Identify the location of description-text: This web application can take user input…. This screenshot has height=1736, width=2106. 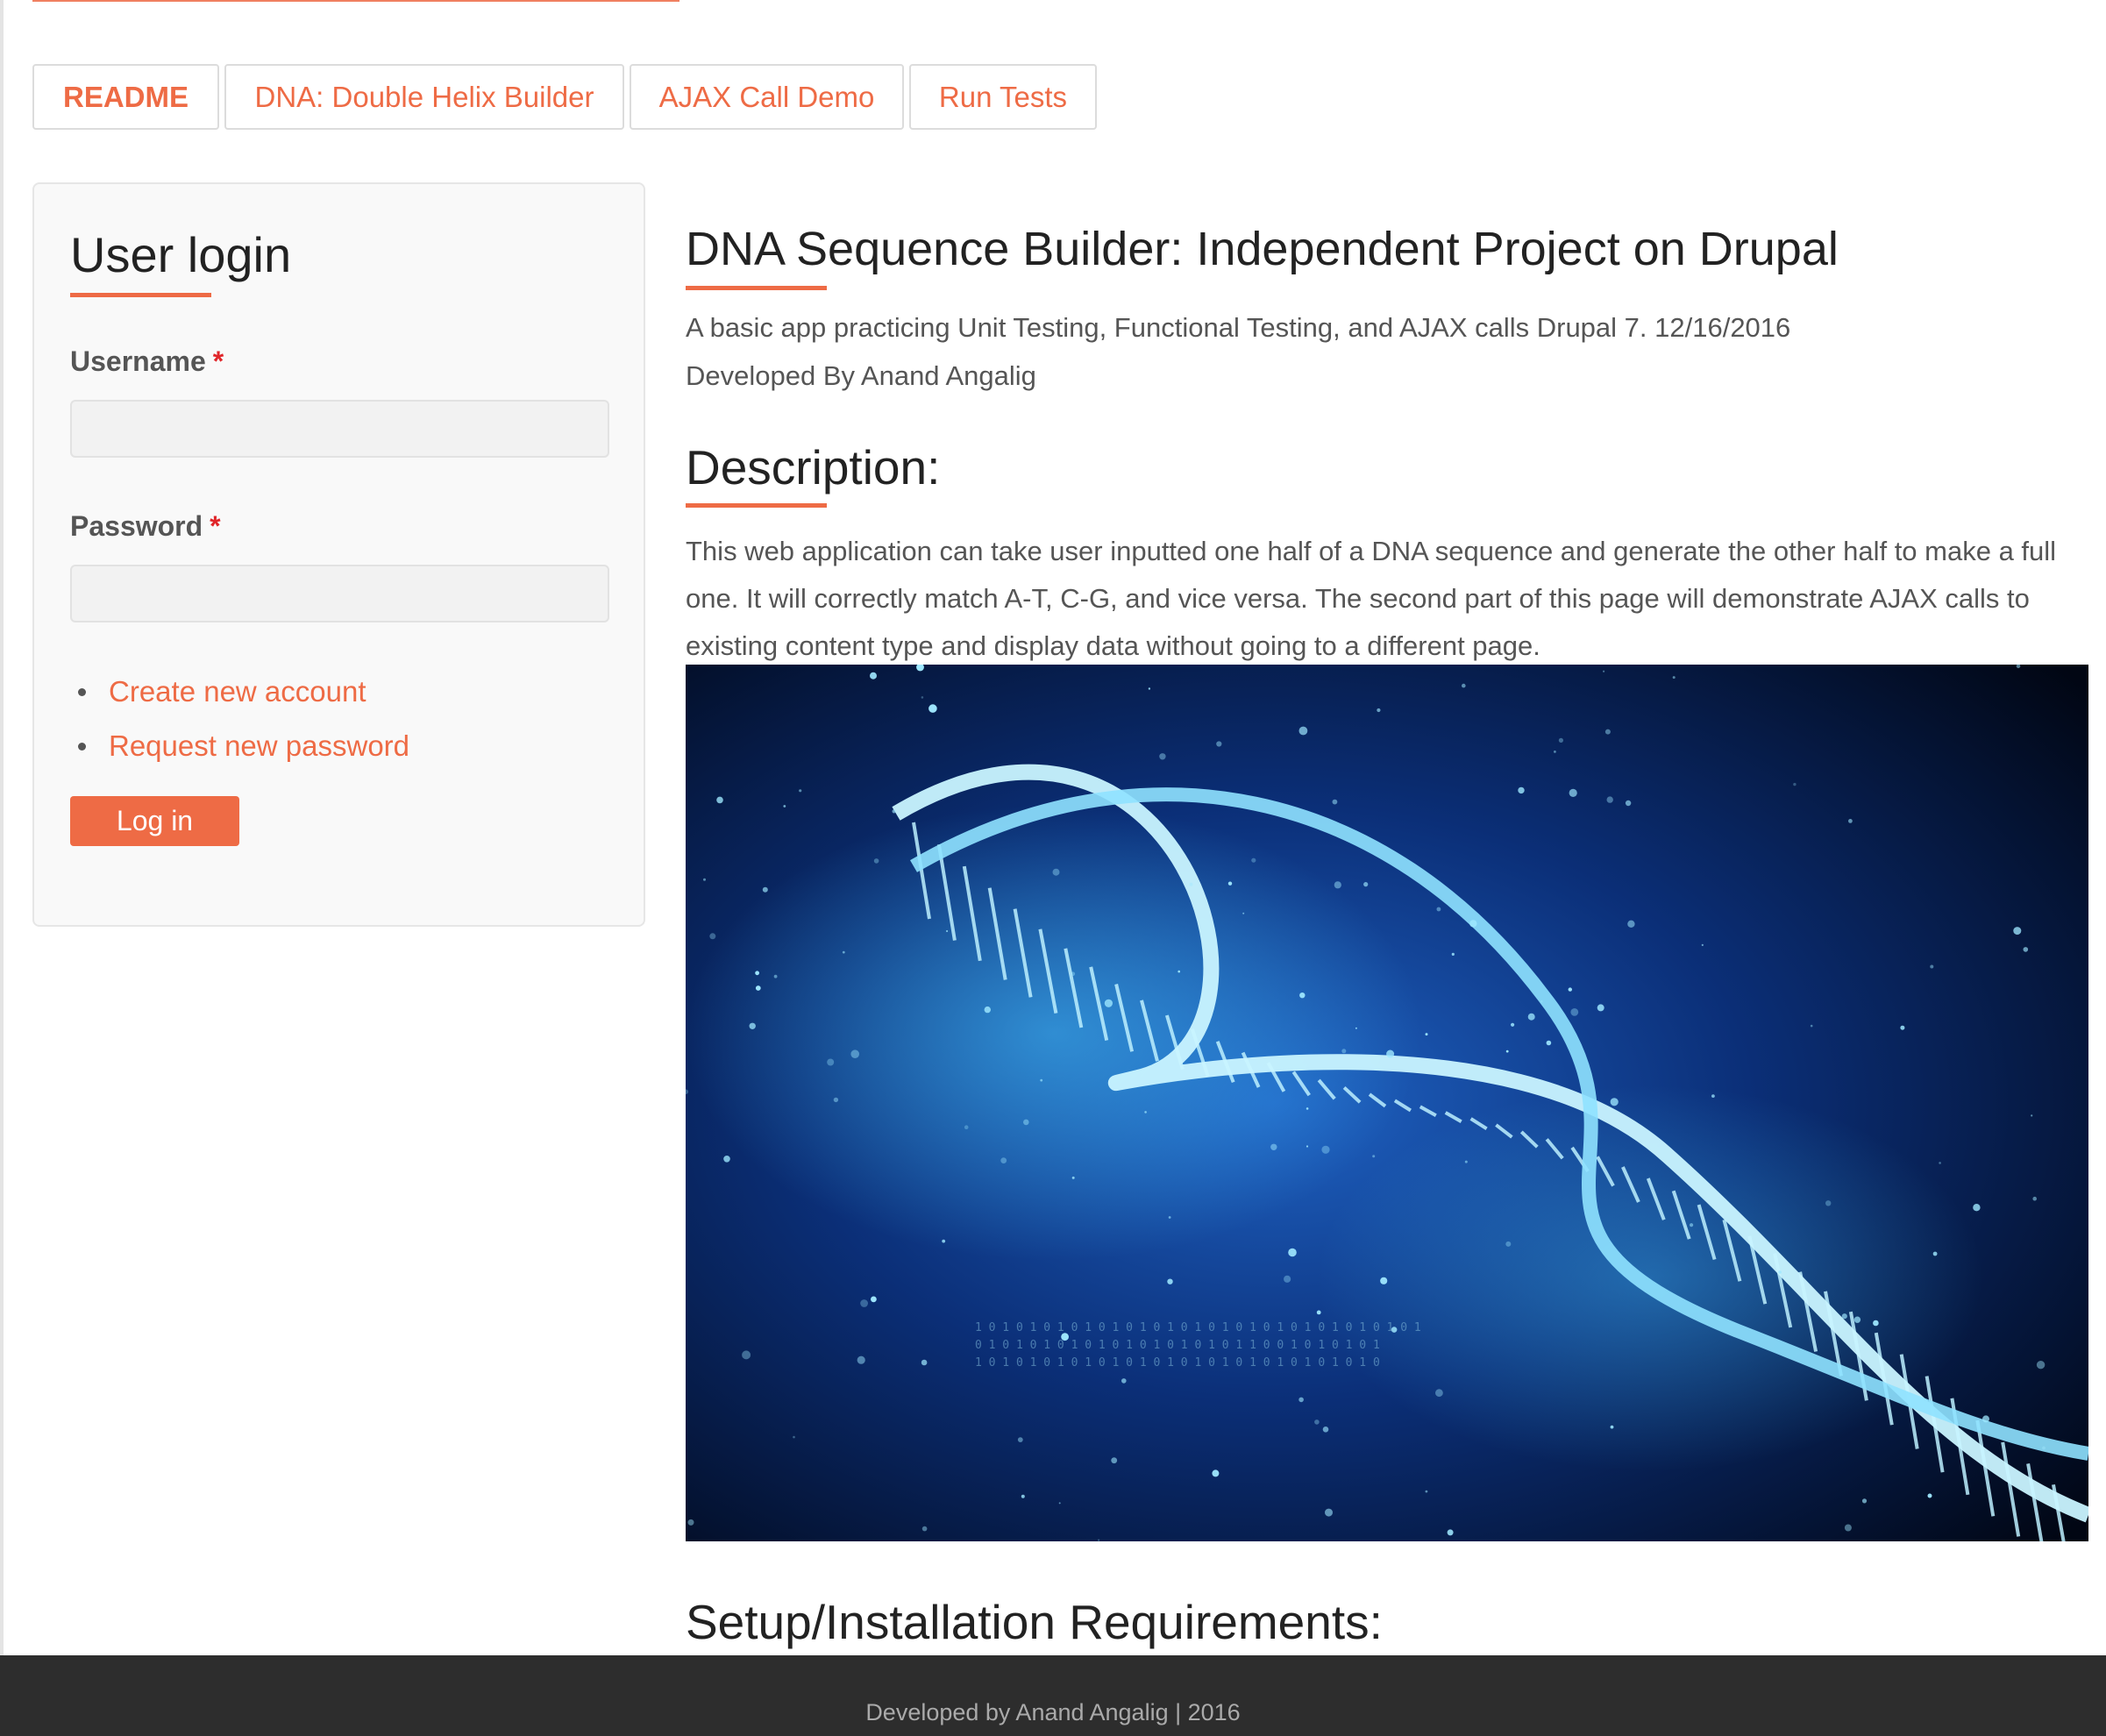
(1372, 598).